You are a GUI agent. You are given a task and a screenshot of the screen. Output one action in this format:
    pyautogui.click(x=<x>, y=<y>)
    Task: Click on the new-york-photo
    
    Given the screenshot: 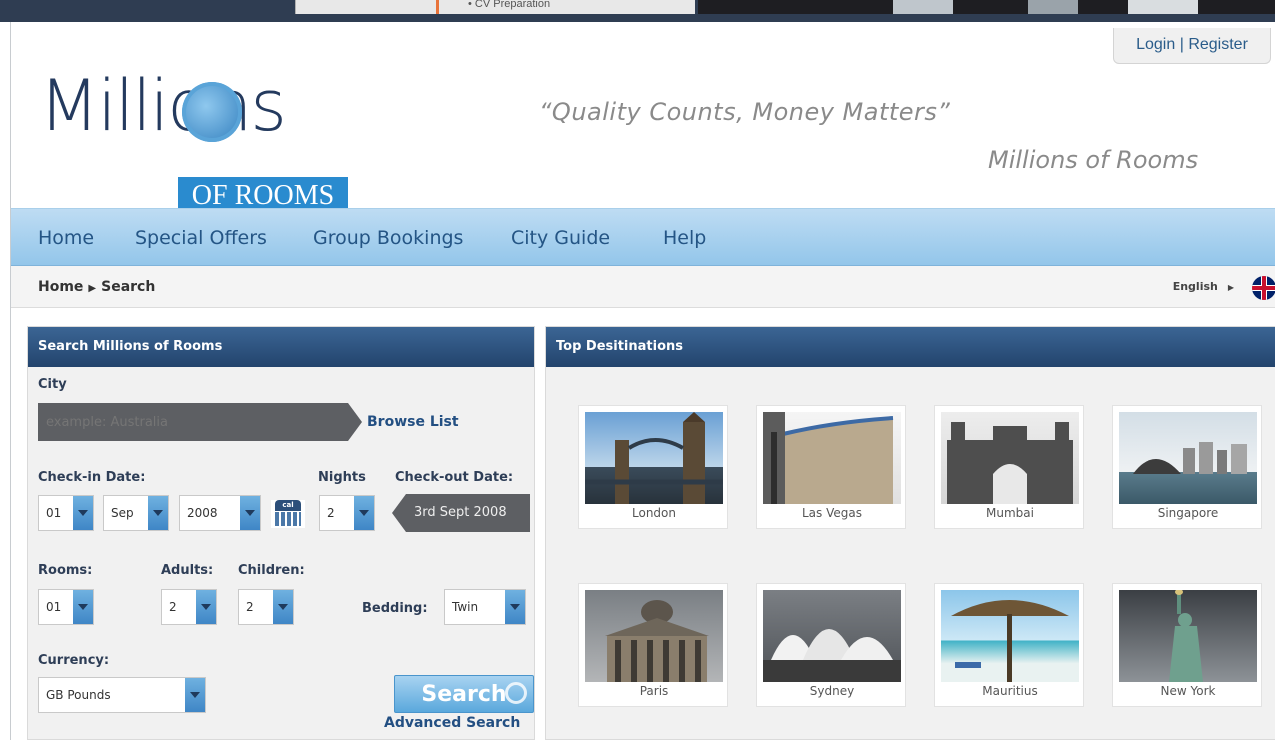 What is the action you would take?
    pyautogui.click(x=1188, y=636)
    